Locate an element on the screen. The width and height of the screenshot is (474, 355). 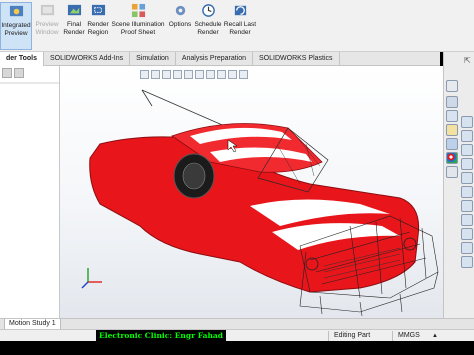
options-gear-icon is located at coordinates (180, 10).